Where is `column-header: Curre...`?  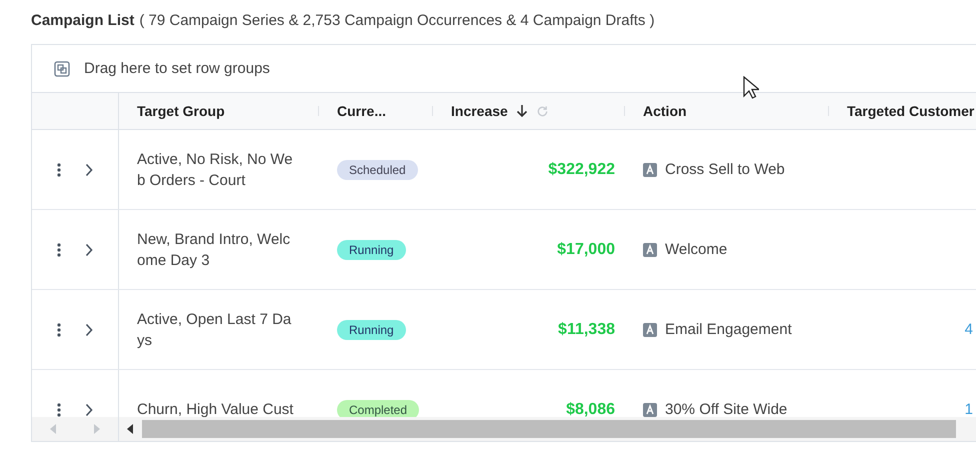 column-header: Curre... is located at coordinates (361, 111).